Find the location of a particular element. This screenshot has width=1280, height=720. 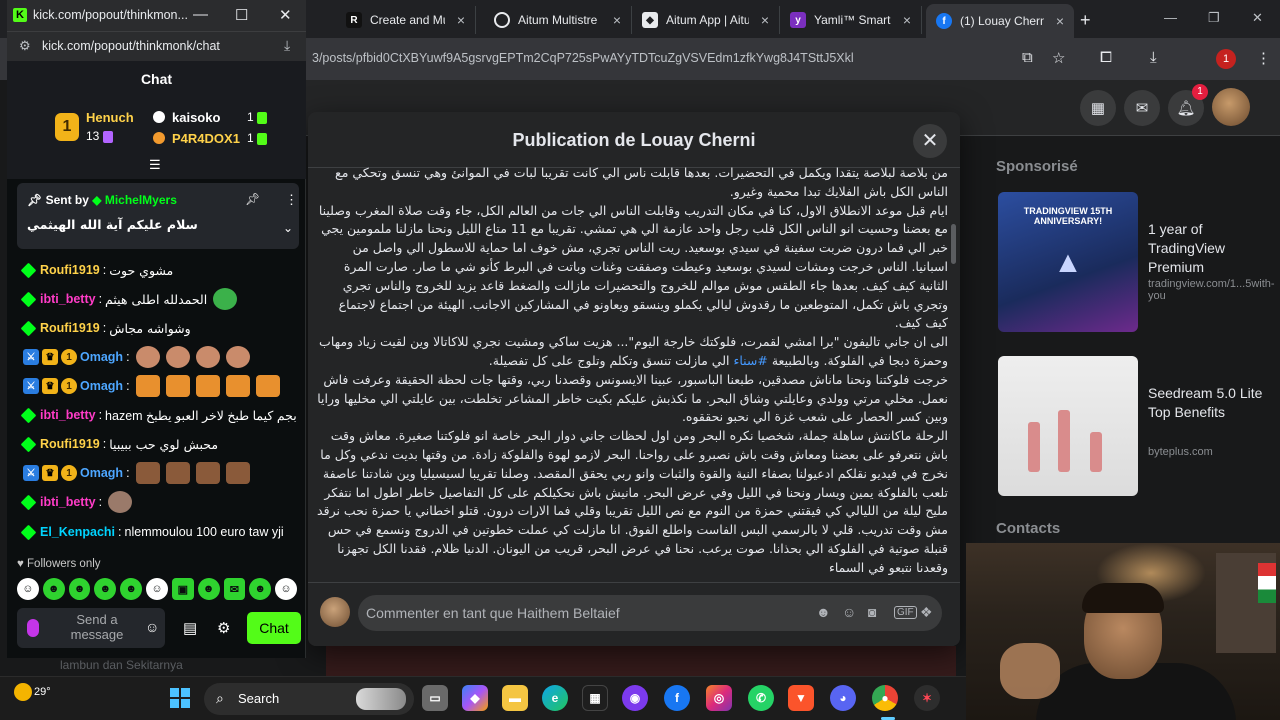

leader-name: kaisoko is located at coordinates (196, 117).